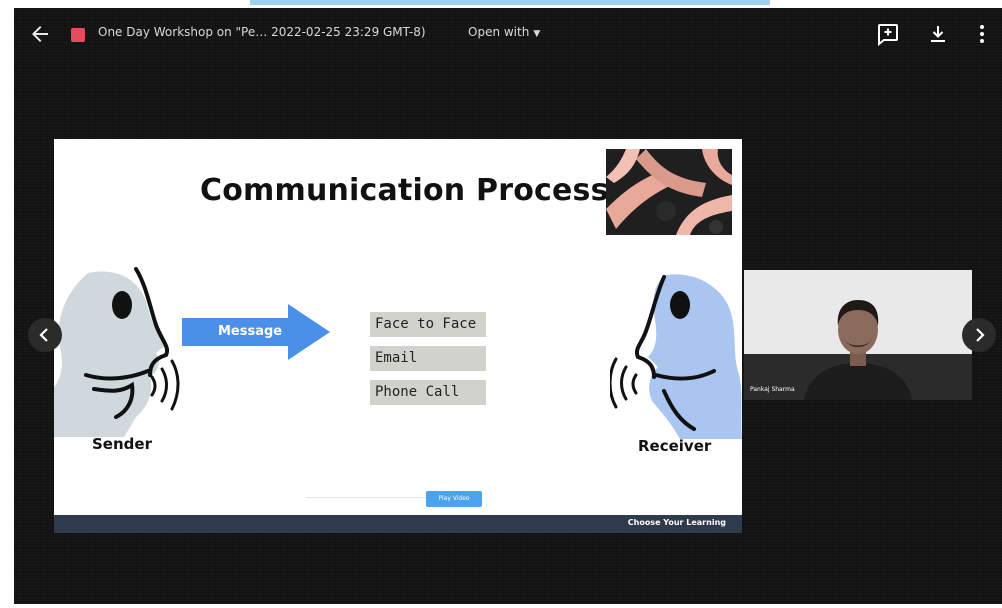 The height and width of the screenshot is (608, 1002). I want to click on slide-title: Communication Process, so click(404, 190).